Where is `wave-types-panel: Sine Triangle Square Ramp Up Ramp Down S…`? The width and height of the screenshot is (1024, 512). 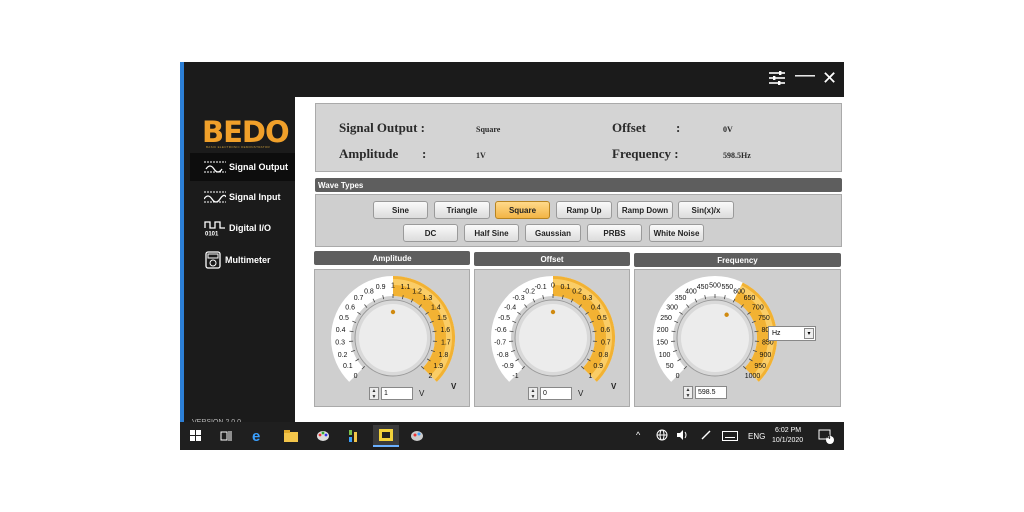 wave-types-panel: Sine Triangle Square Ramp Up Ramp Down S… is located at coordinates (578, 220).